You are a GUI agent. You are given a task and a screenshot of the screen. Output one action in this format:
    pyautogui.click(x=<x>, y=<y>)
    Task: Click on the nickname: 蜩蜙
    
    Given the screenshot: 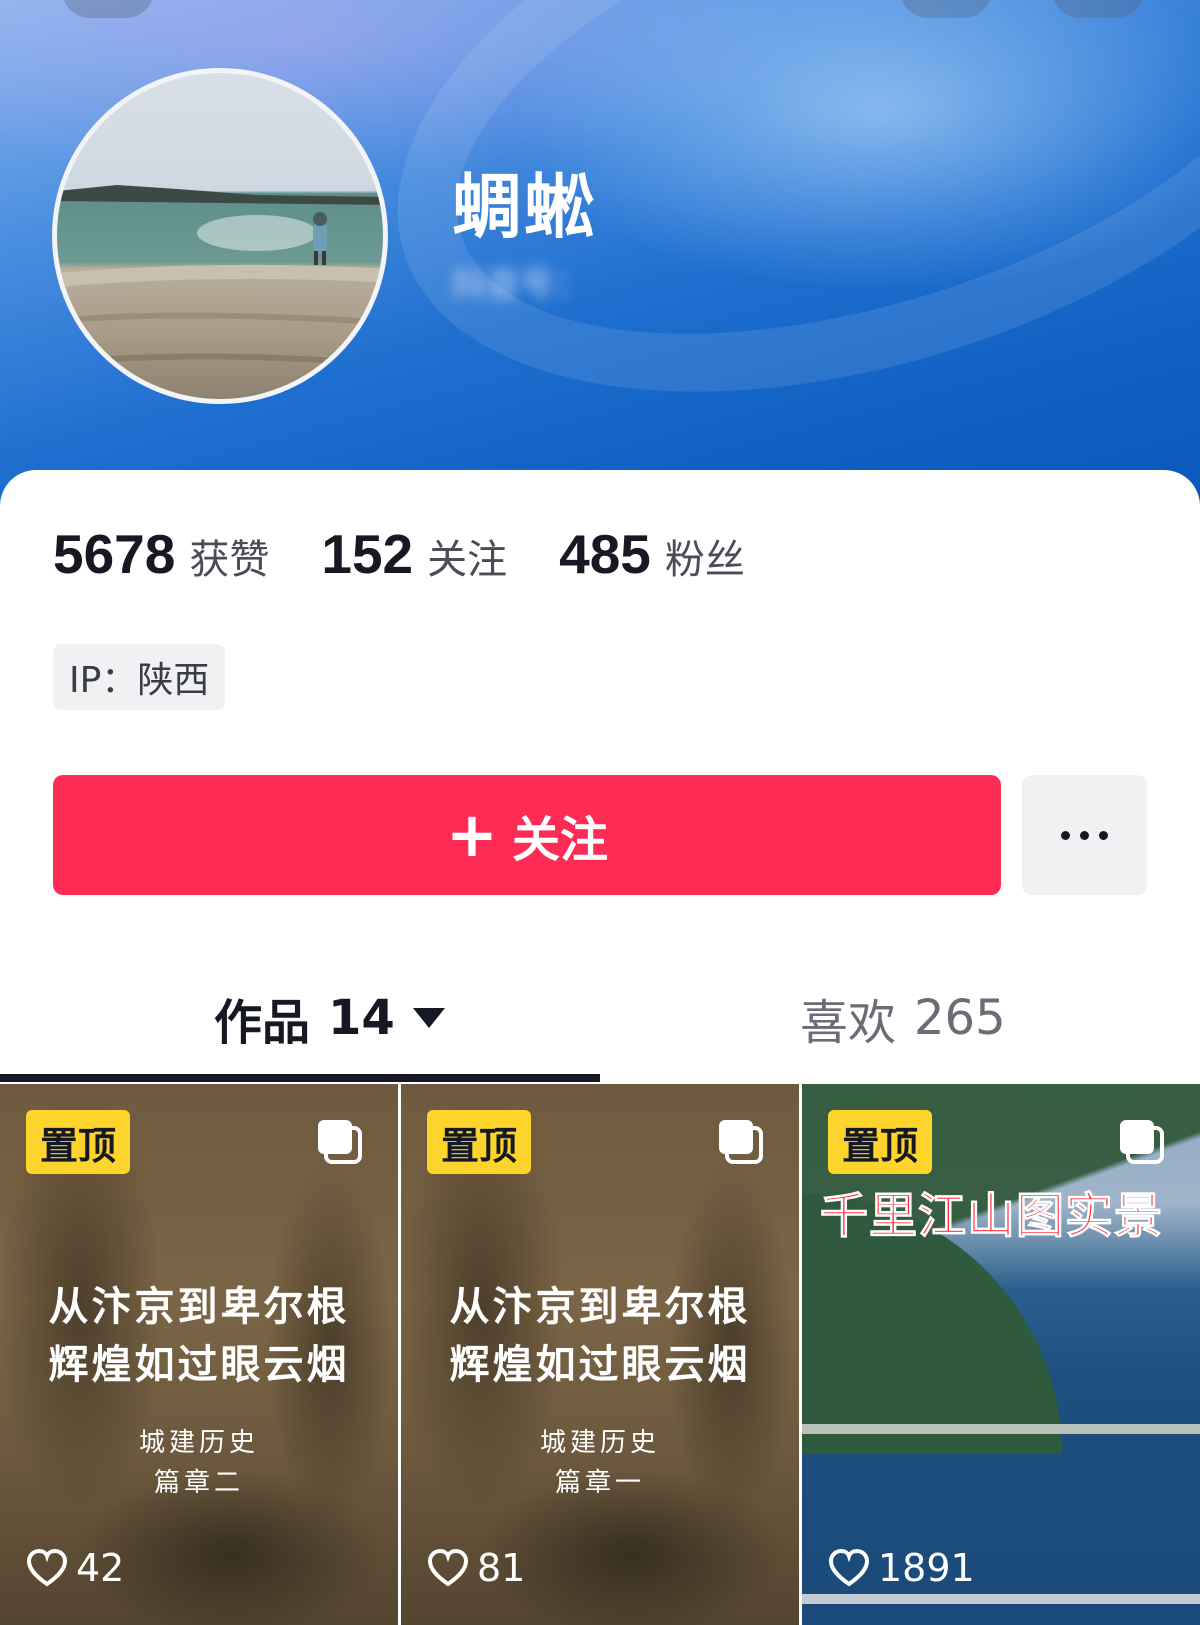 What is the action you would take?
    pyautogui.click(x=524, y=207)
    